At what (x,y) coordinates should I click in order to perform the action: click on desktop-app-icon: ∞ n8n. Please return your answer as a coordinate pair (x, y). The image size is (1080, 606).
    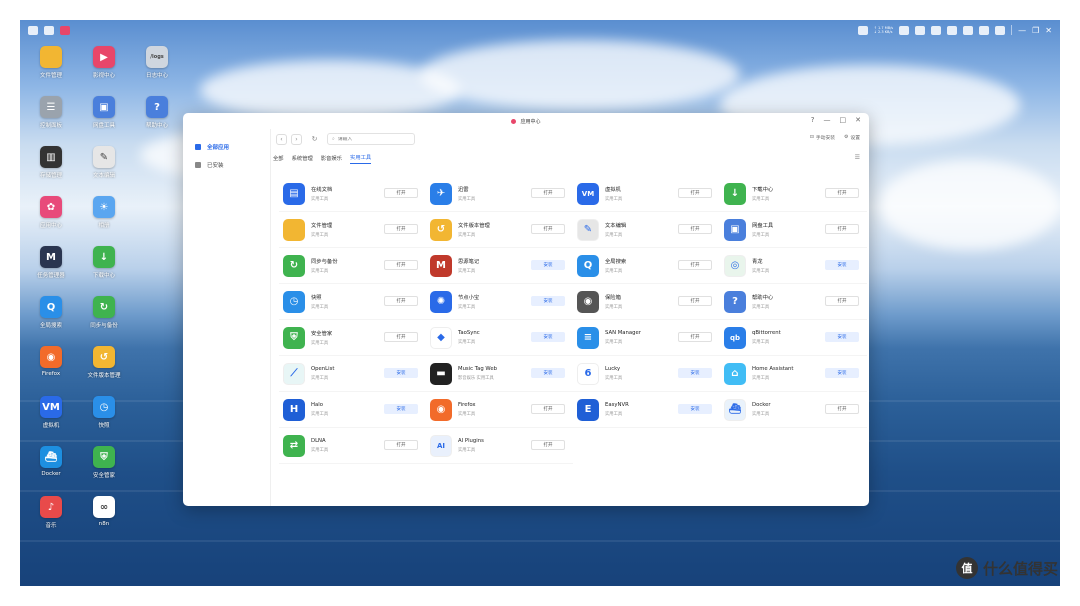
    Looking at the image, I should click on (104, 511).